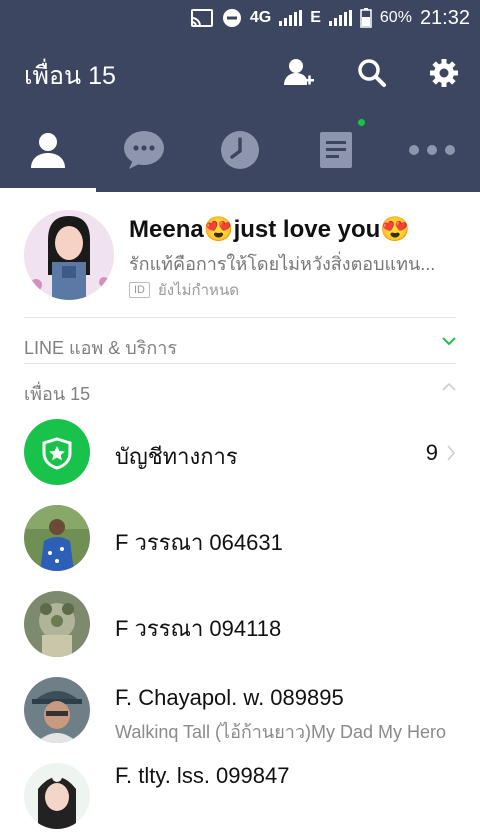 The image size is (480, 839). I want to click on list-item-name: F. tlty. lss. 099847, so click(202, 775).